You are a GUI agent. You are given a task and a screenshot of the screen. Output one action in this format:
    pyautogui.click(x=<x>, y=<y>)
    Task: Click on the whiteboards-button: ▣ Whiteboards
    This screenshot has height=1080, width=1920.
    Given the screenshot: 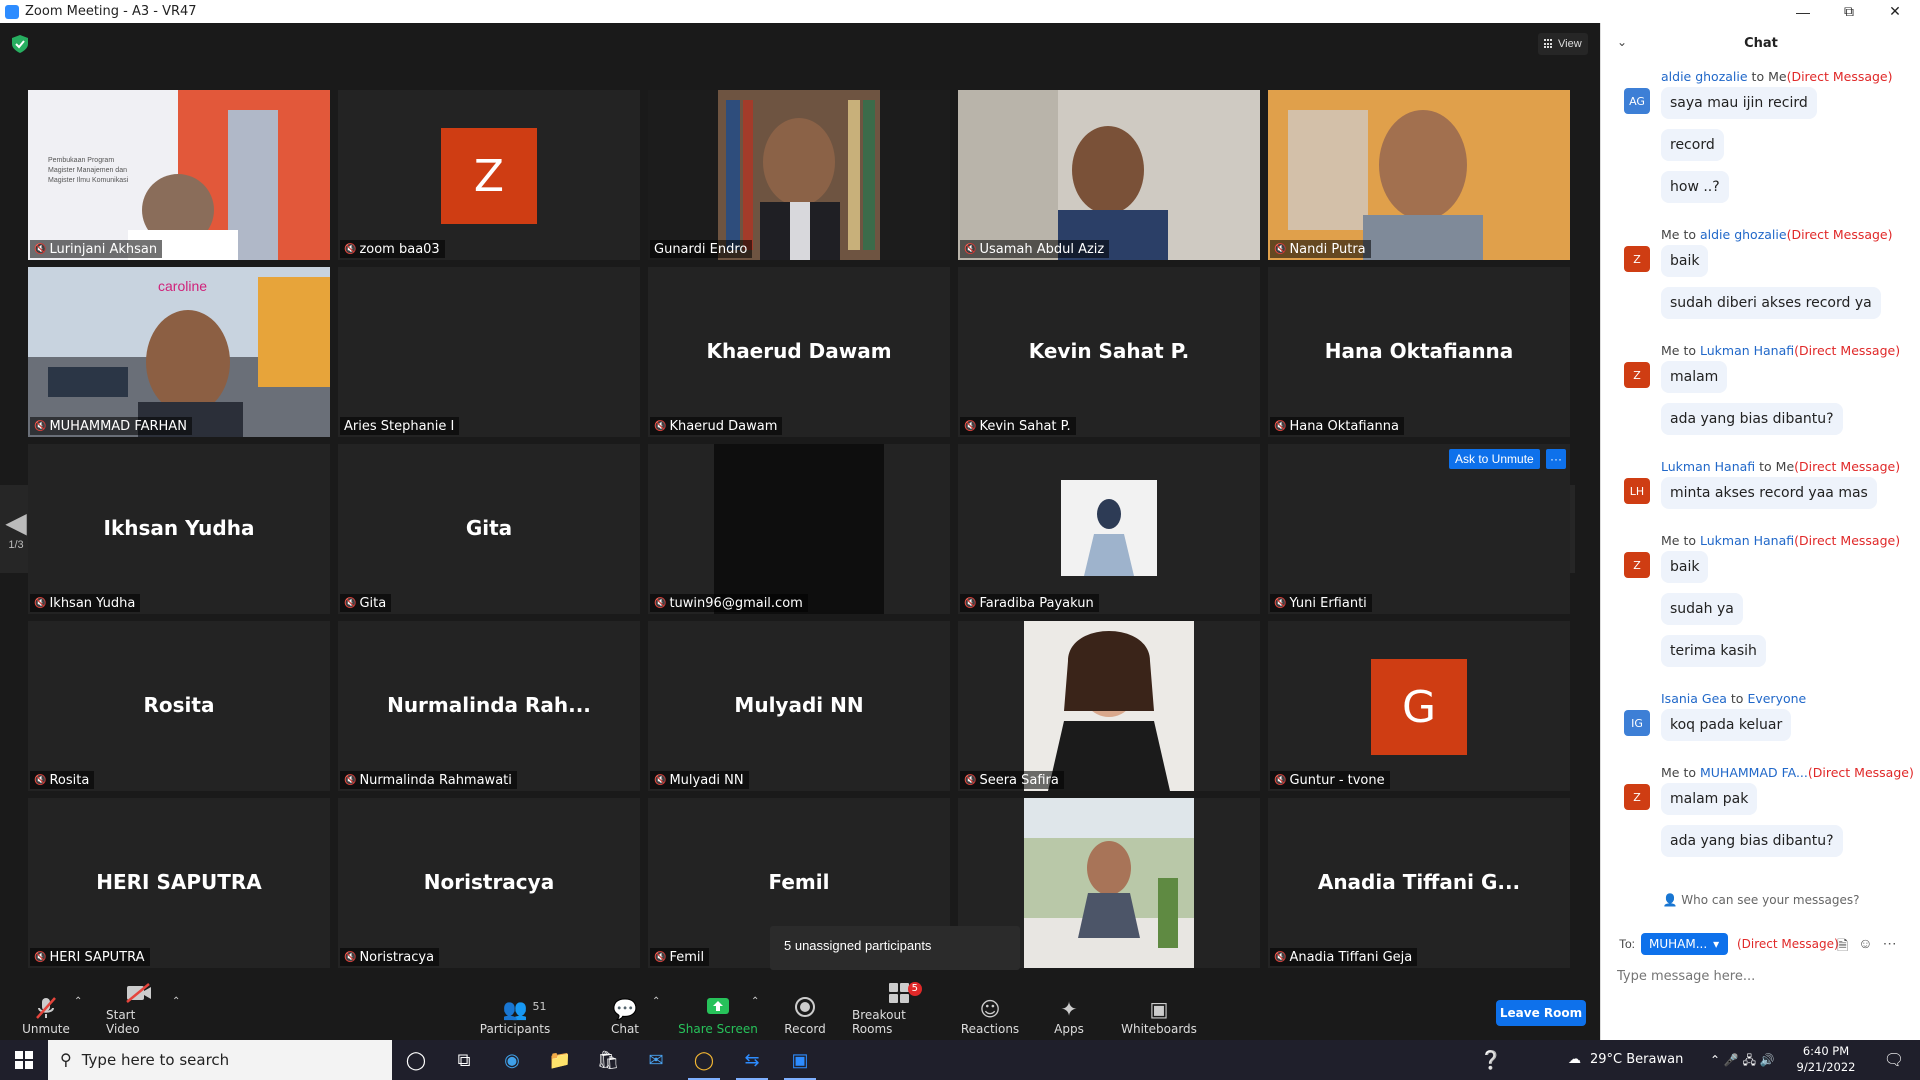 What is the action you would take?
    pyautogui.click(x=1159, y=1015)
    